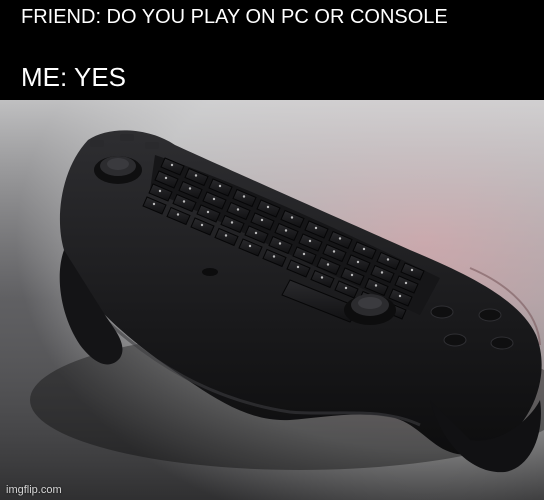 This screenshot has width=544, height=500. I want to click on left-thumbstick, so click(118, 170).